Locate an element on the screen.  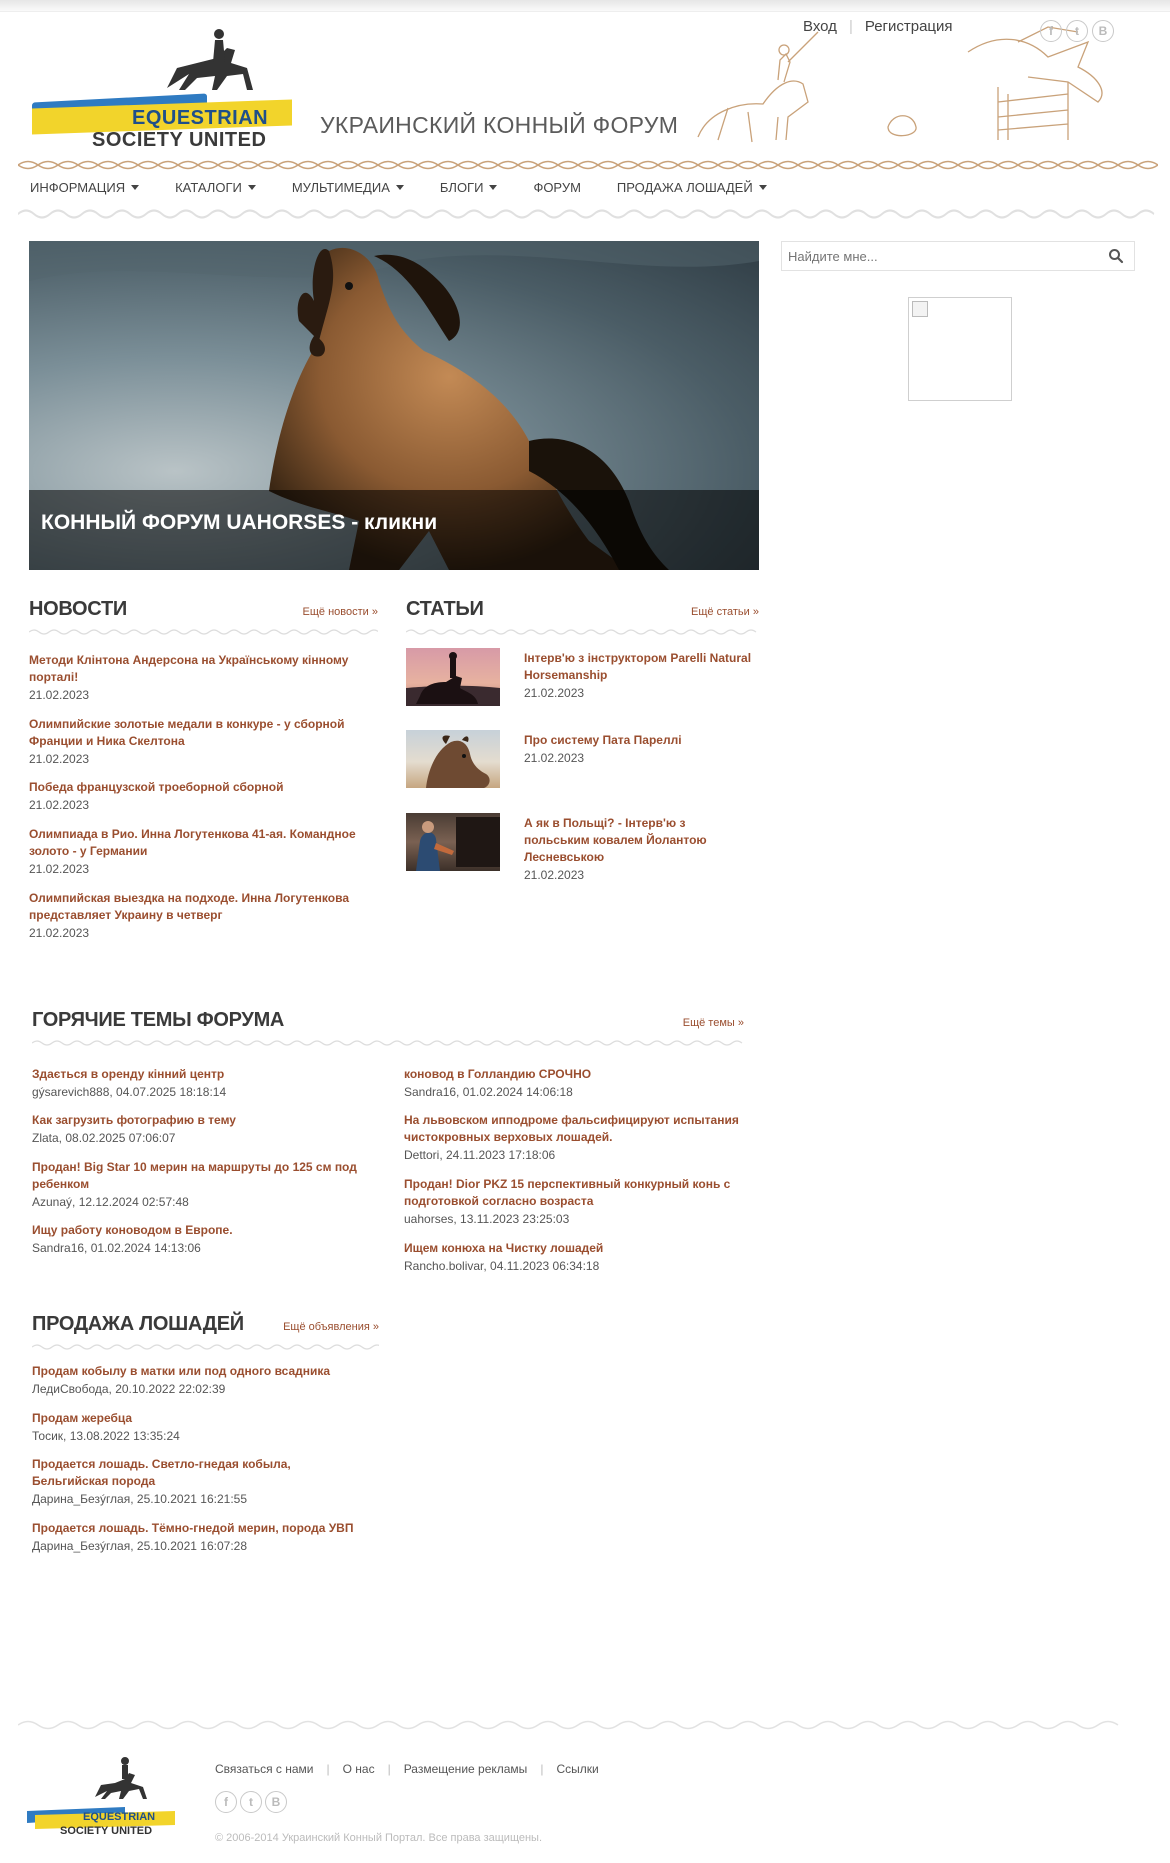
footer-logo: EQUESTRIAN SOCIETY UNITED is located at coordinates (105, 1798).